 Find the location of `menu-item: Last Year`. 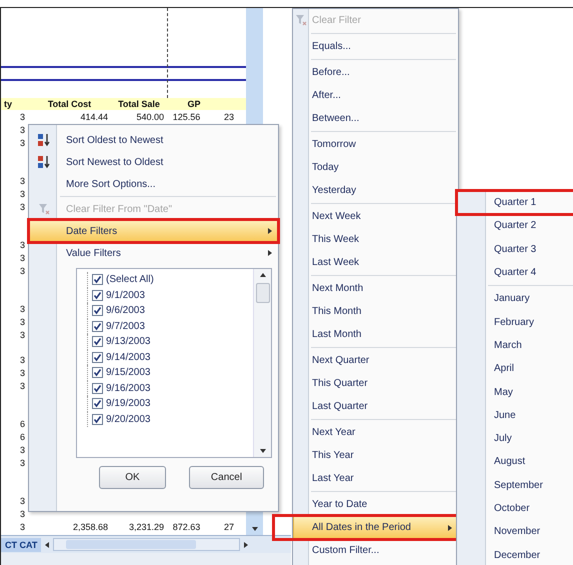

menu-item: Last Year is located at coordinates (375, 478).